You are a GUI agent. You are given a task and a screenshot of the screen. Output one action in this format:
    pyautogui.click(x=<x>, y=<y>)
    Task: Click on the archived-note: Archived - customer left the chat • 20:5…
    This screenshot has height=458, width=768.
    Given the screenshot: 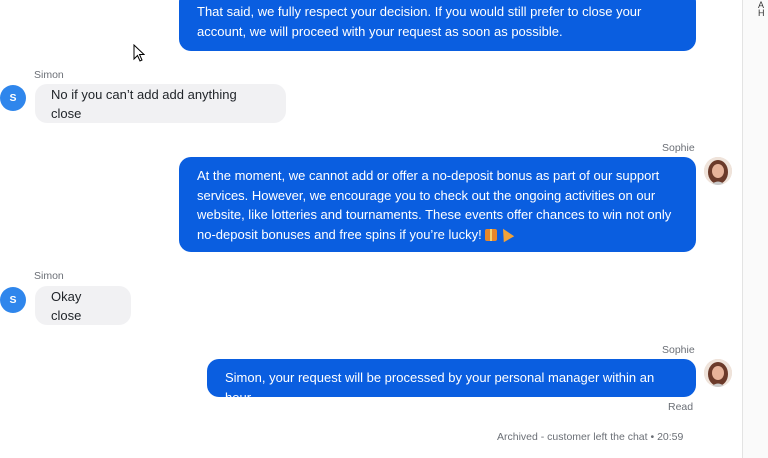 What is the action you would take?
    pyautogui.click(x=590, y=437)
    